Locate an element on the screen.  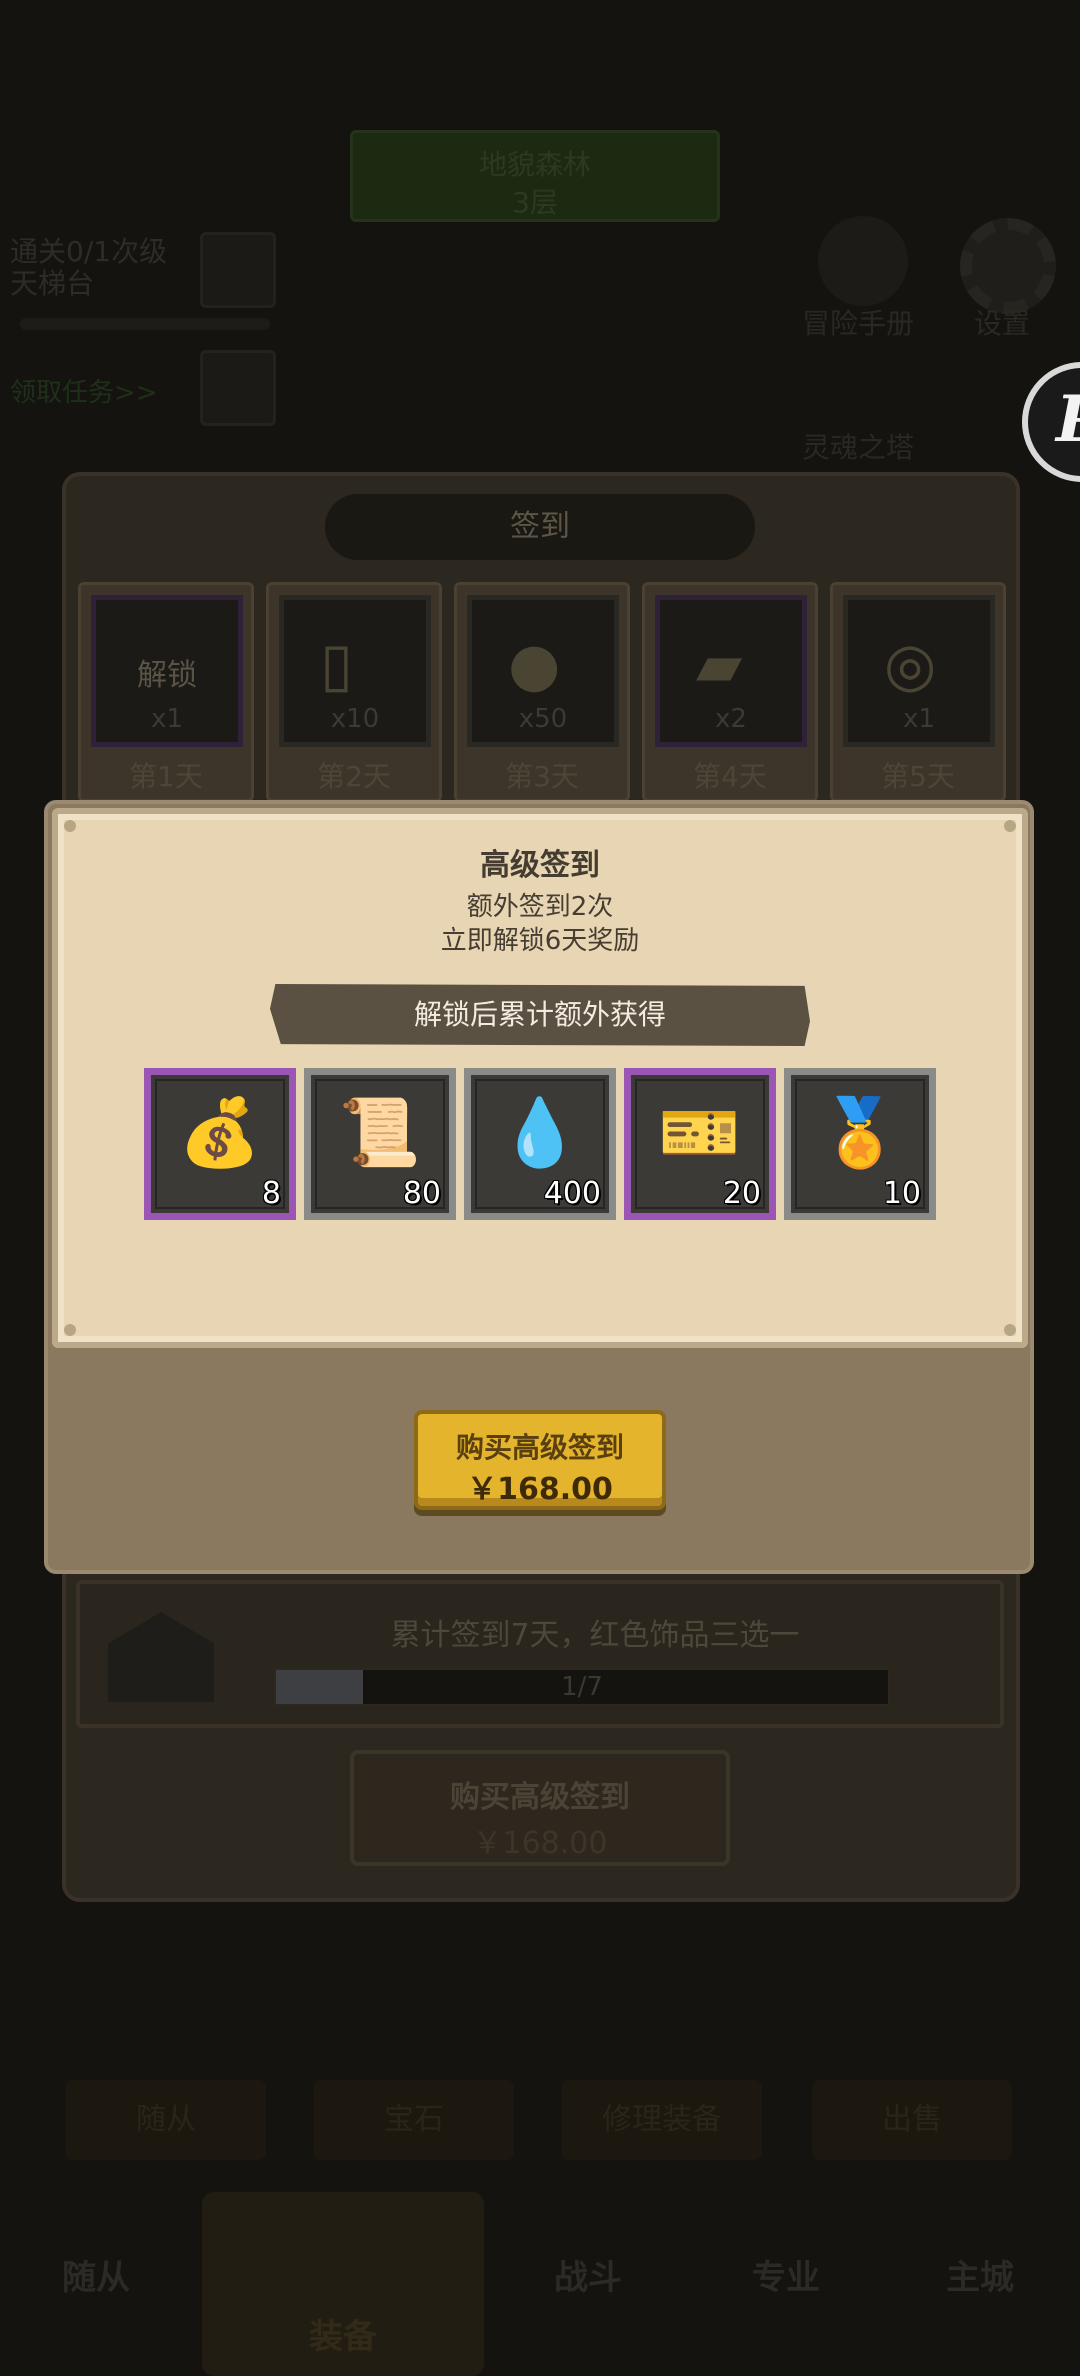
day-label: 第1天 is located at coordinates (166, 776).